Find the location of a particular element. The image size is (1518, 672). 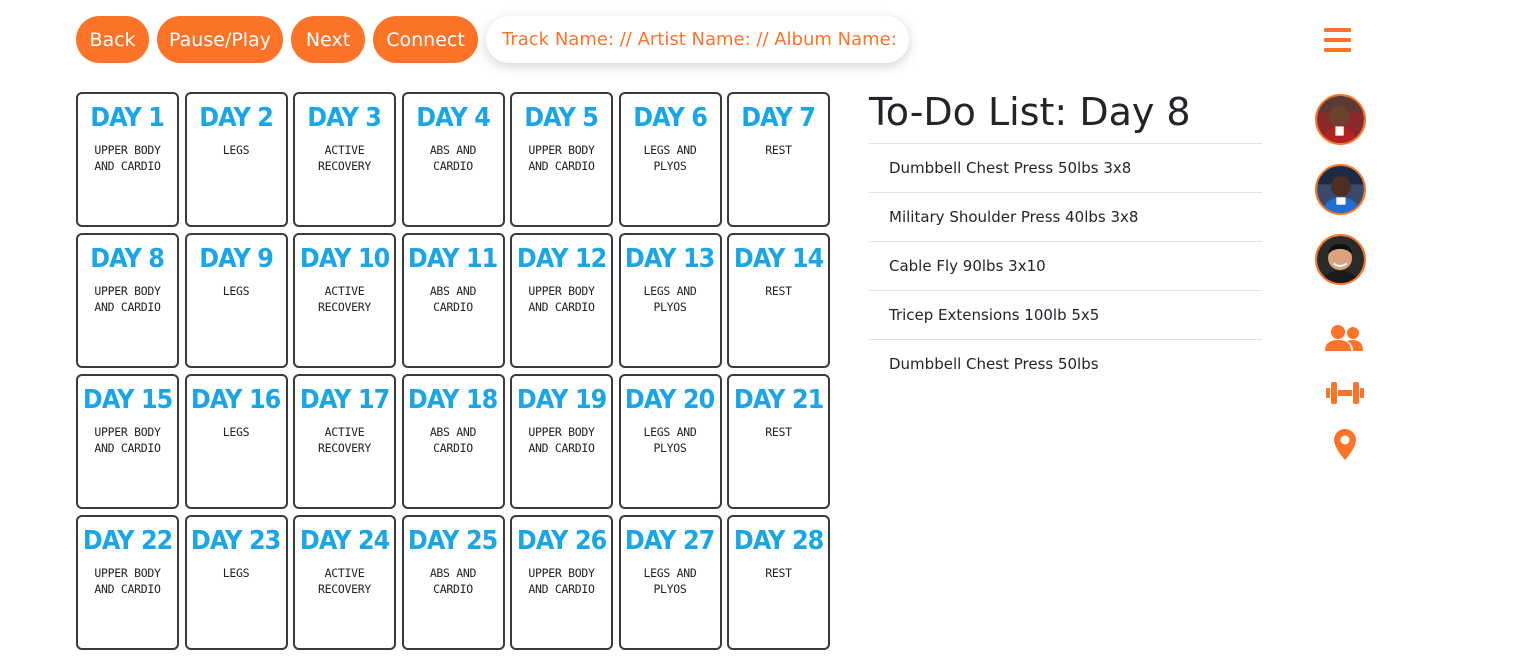

day-card: DAY 12 UPPER BODY AND CARDIO is located at coordinates (561, 300).